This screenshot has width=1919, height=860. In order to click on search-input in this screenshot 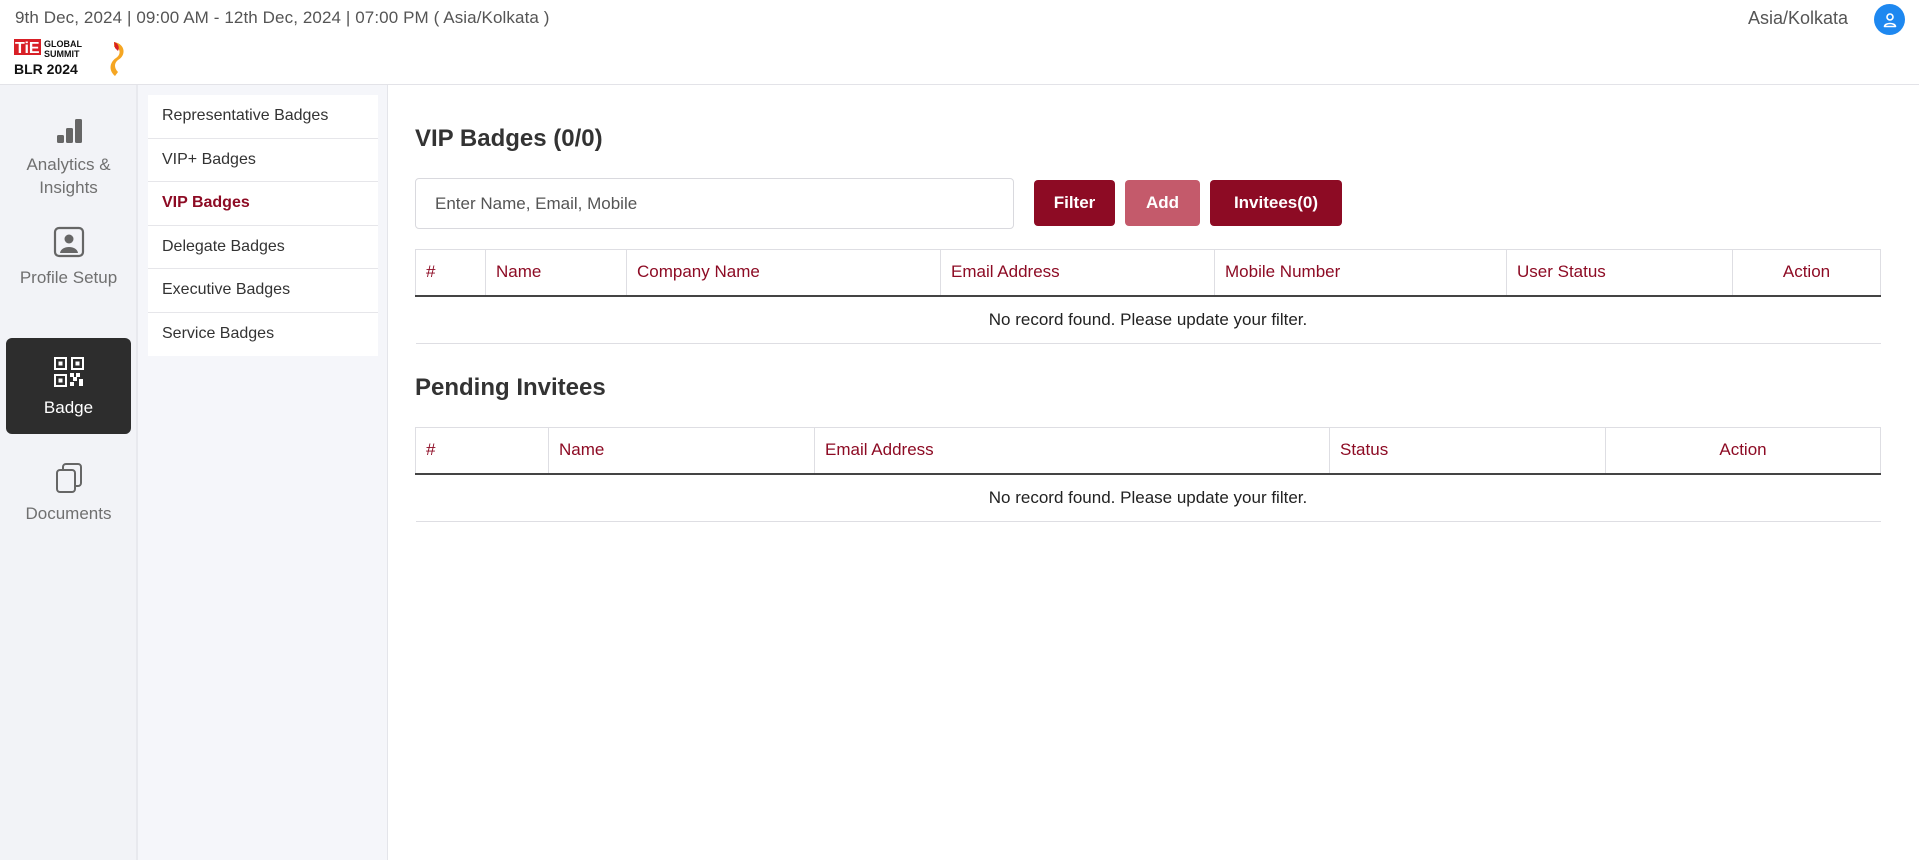, I will do `click(714, 203)`.